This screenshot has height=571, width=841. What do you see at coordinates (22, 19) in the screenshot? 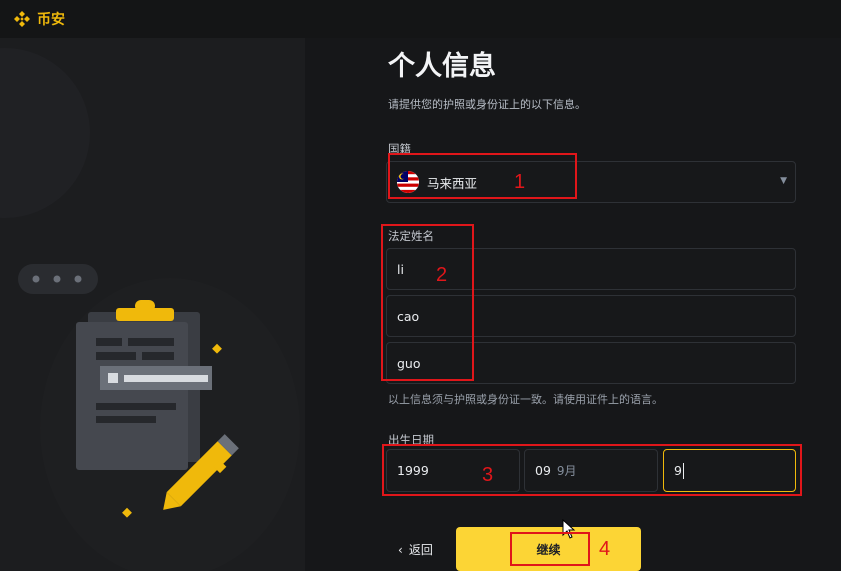
I see `binance-logo-icon` at bounding box center [22, 19].